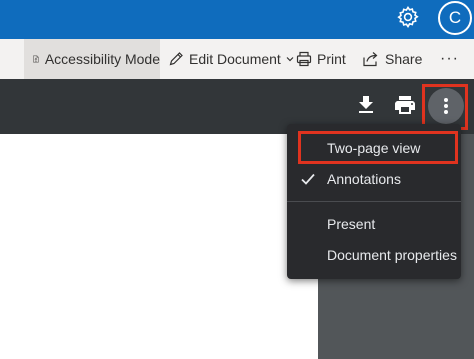 Image resolution: width=474 pixels, height=359 pixels. Describe the element at coordinates (408, 17) in the screenshot. I see `gear-icon` at that location.